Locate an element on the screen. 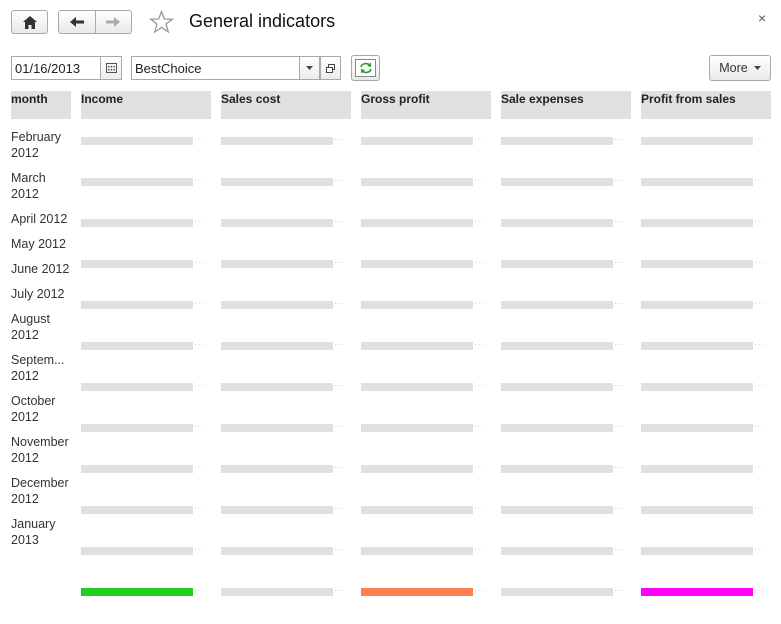  income-total-bar is located at coordinates (137, 592).